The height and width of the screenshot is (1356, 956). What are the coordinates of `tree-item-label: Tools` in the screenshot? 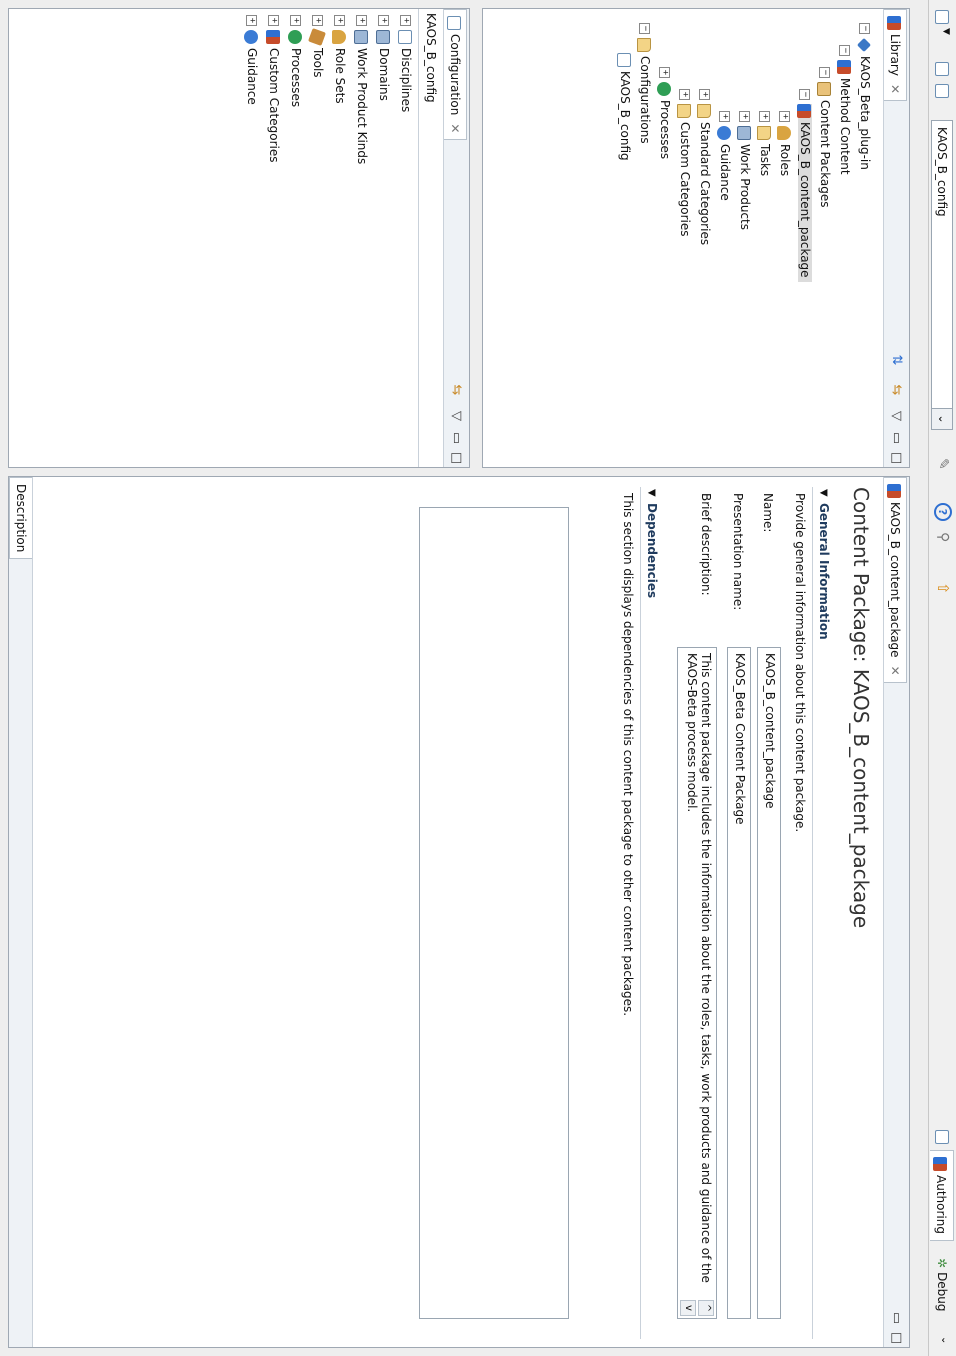 It's located at (318, 63).